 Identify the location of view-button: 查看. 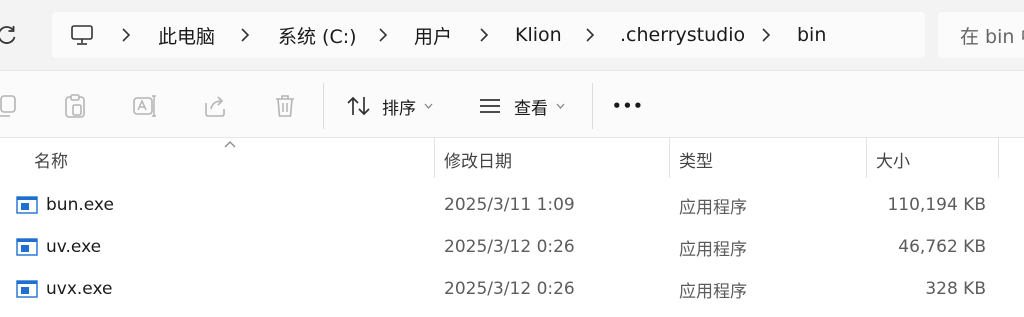
(521, 106).